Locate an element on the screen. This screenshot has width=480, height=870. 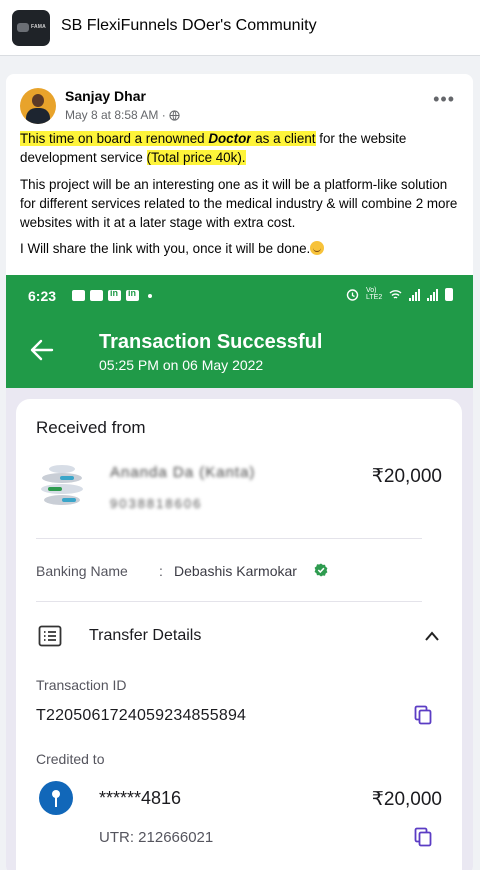
credited-amount: ₹20,000 is located at coordinates (406, 799).